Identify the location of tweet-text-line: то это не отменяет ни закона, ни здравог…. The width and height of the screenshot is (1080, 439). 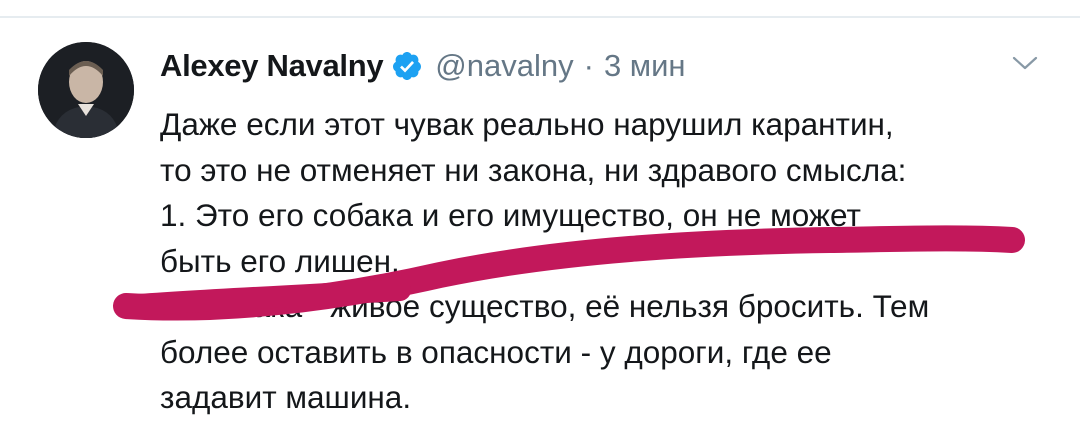
(533, 169).